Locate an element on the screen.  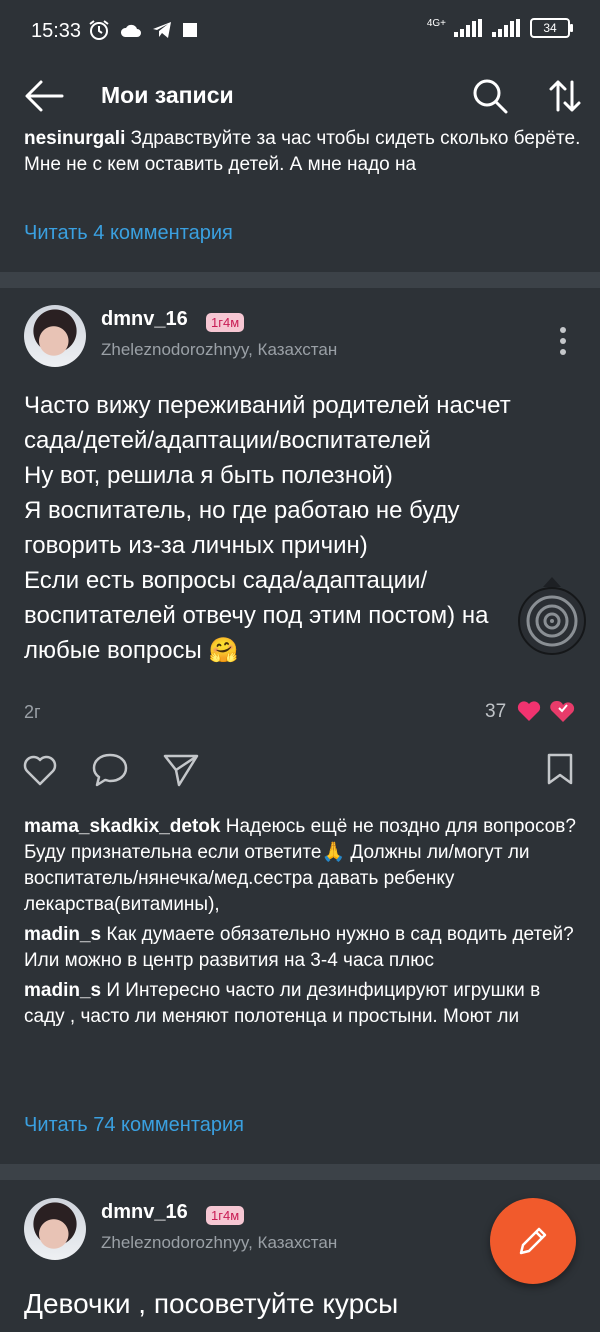
post-text-line: Я воспитатель, но где работаю не буду is located at coordinates (242, 510).